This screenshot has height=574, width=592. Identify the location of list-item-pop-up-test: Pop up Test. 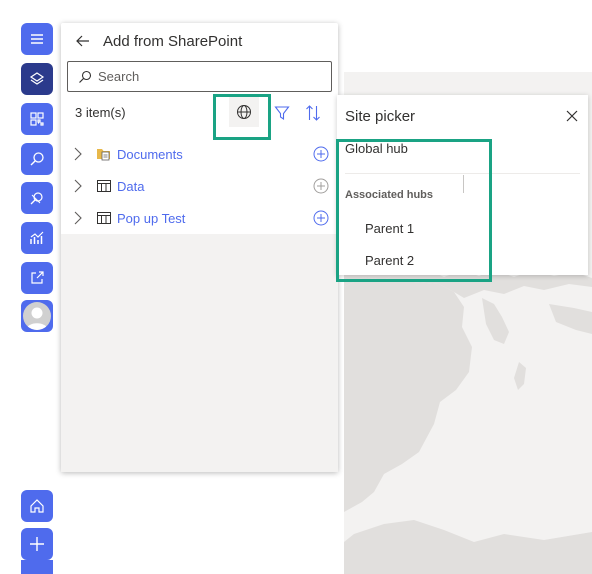
(199, 218).